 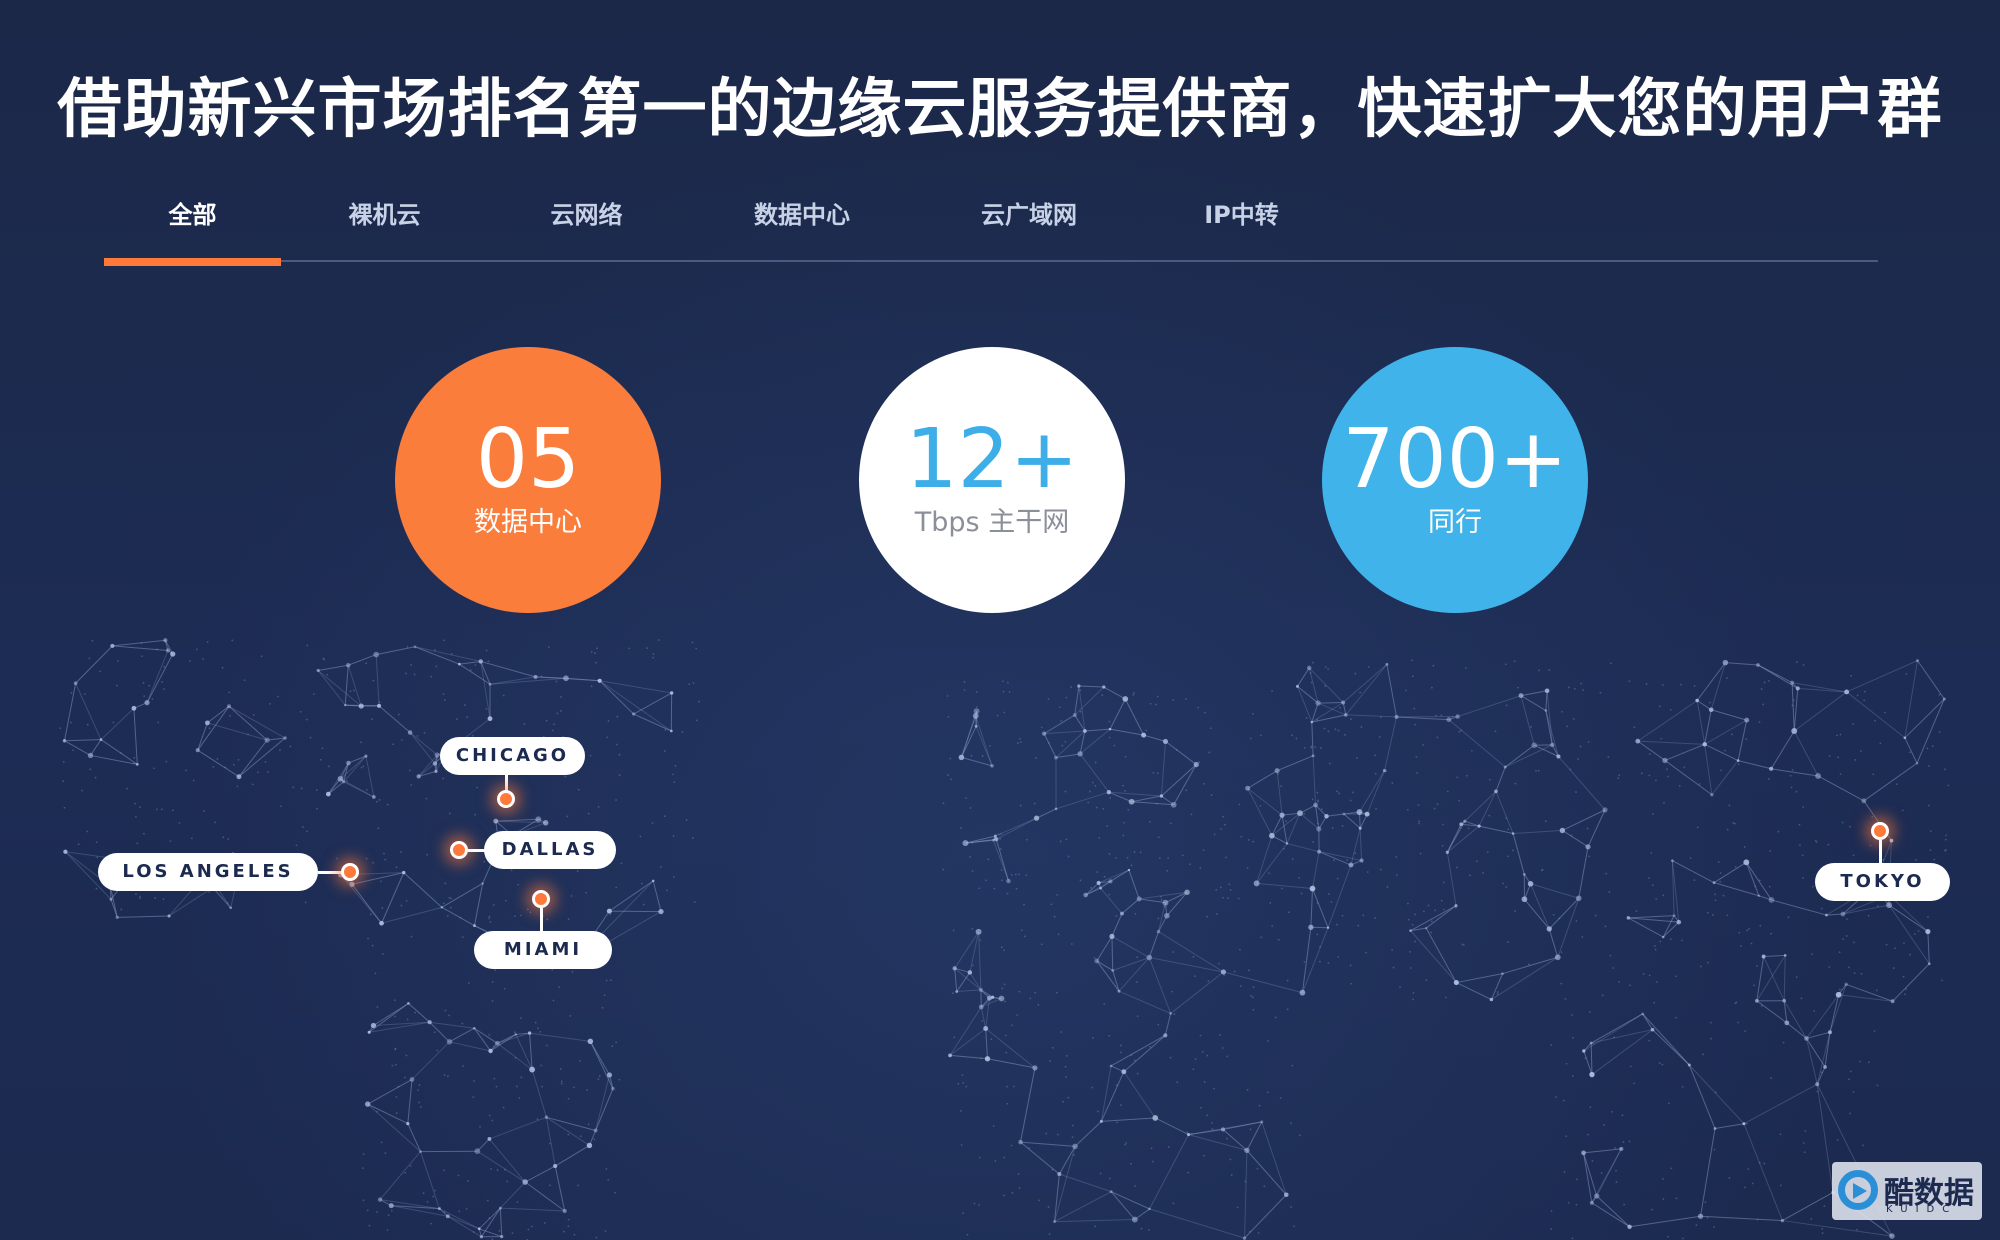 I want to click on stat-value: 05, so click(x=528, y=459).